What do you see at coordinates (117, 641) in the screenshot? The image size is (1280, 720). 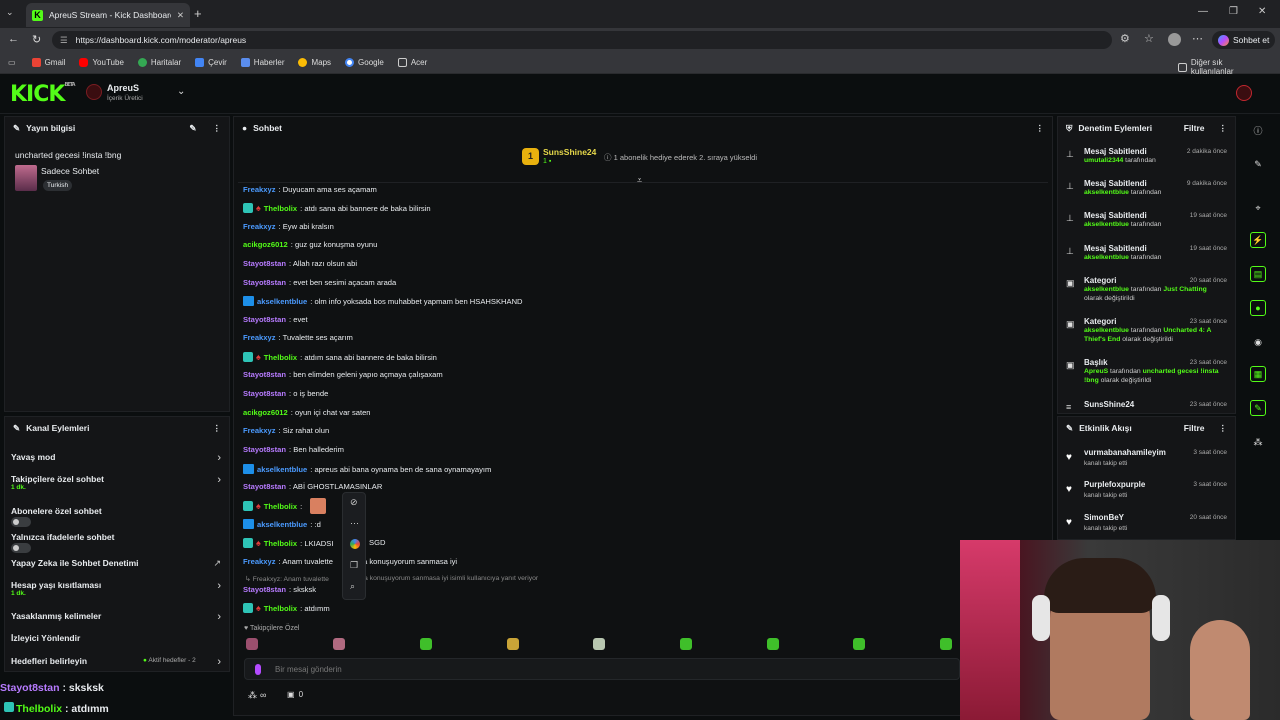 I see `channel-action-item: İzleyici Yönlendir` at bounding box center [117, 641].